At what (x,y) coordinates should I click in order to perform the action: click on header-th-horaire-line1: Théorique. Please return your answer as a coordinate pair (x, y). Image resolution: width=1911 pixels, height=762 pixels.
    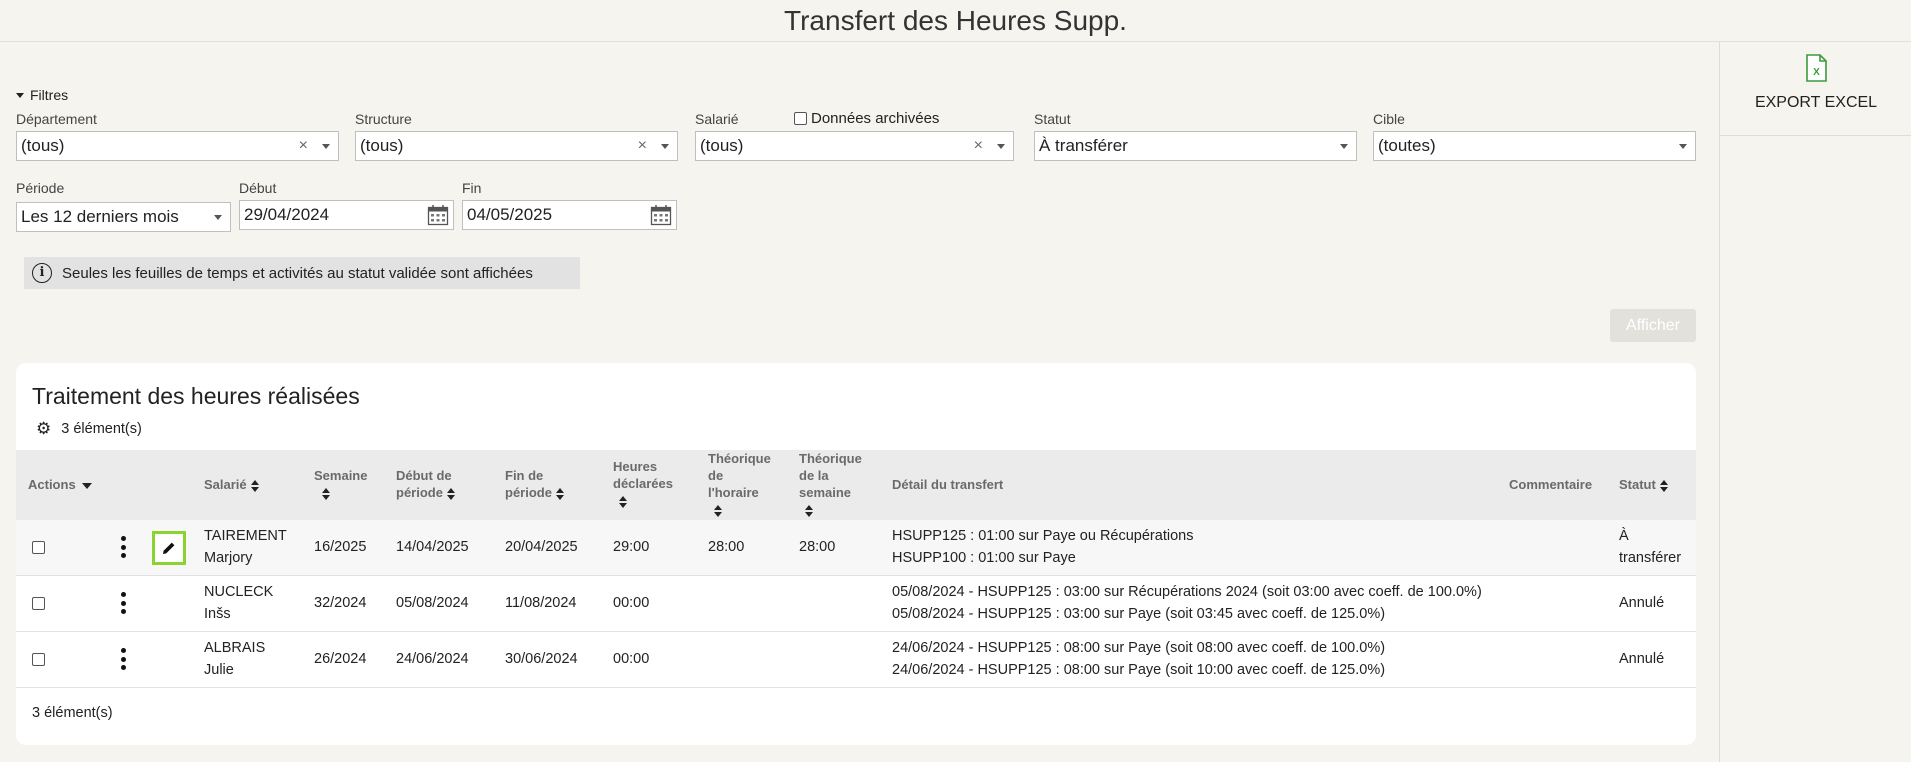
    Looking at the image, I should click on (739, 458).